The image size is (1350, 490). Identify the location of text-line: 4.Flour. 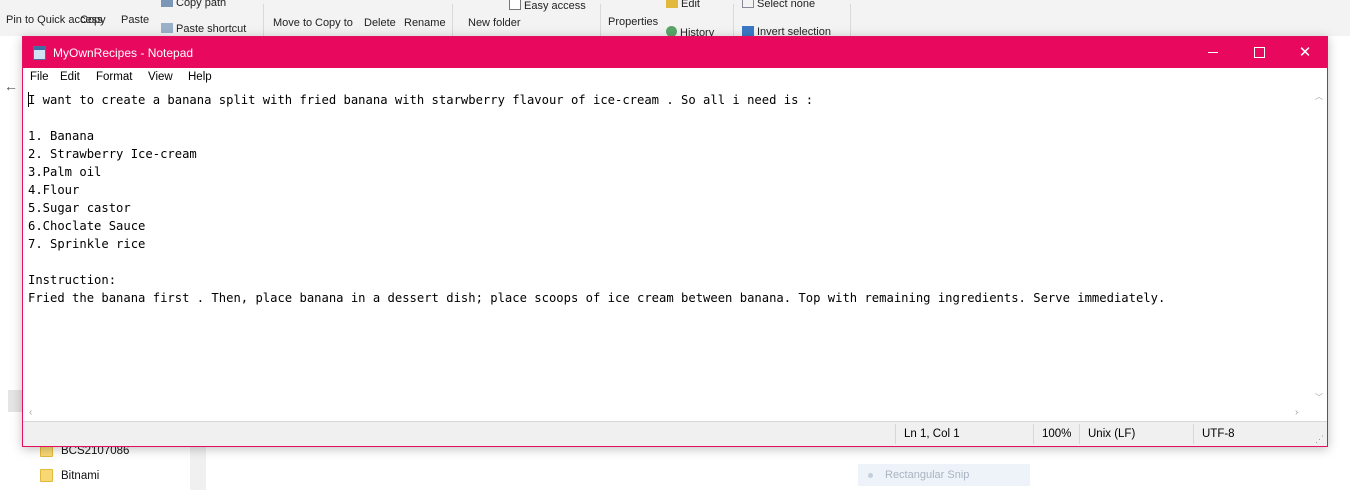
(54, 190).